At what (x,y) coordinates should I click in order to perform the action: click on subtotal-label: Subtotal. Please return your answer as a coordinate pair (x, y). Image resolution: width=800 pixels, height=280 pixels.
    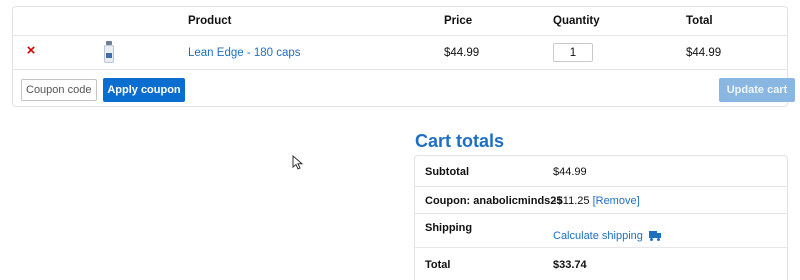
    Looking at the image, I should click on (447, 172).